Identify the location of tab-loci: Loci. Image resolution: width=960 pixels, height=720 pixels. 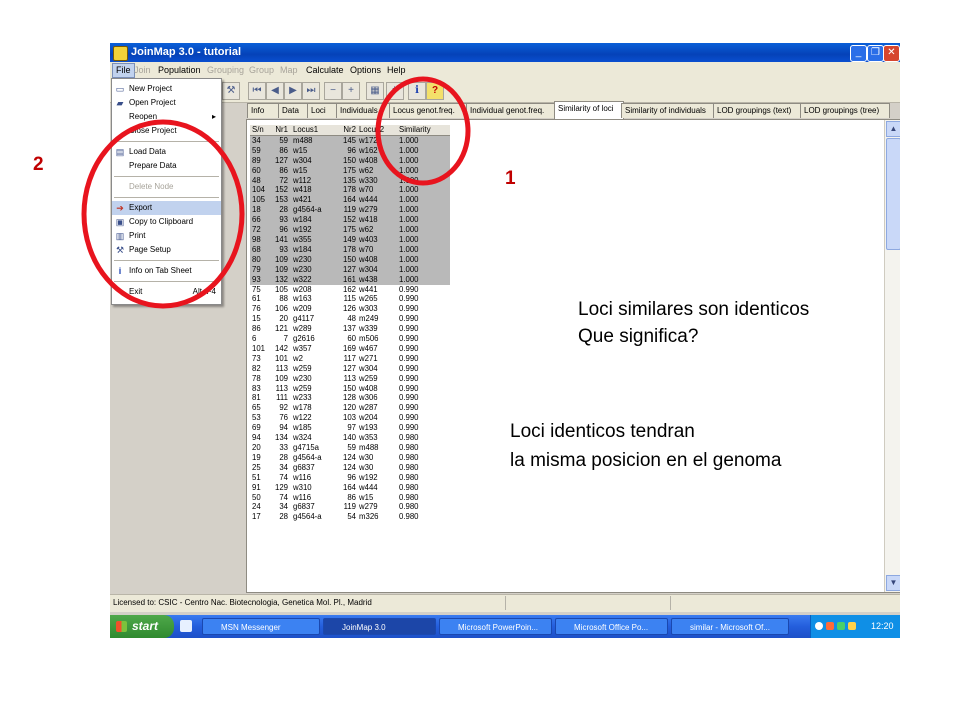
(323, 110).